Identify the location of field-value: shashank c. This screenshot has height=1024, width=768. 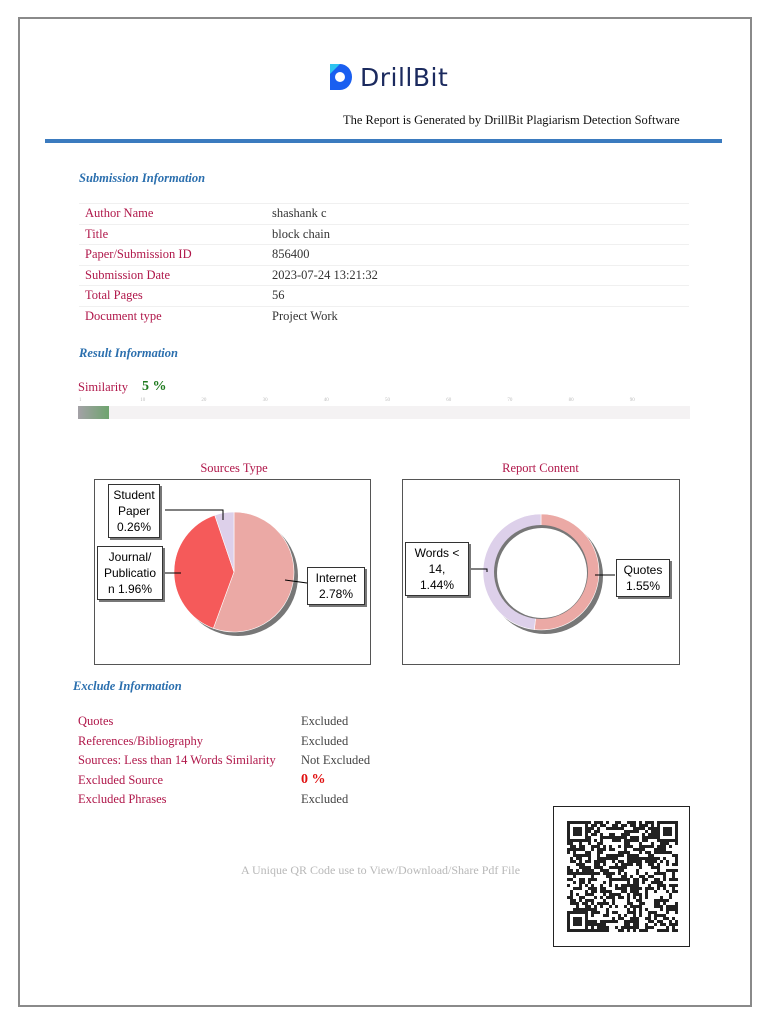
(477, 213).